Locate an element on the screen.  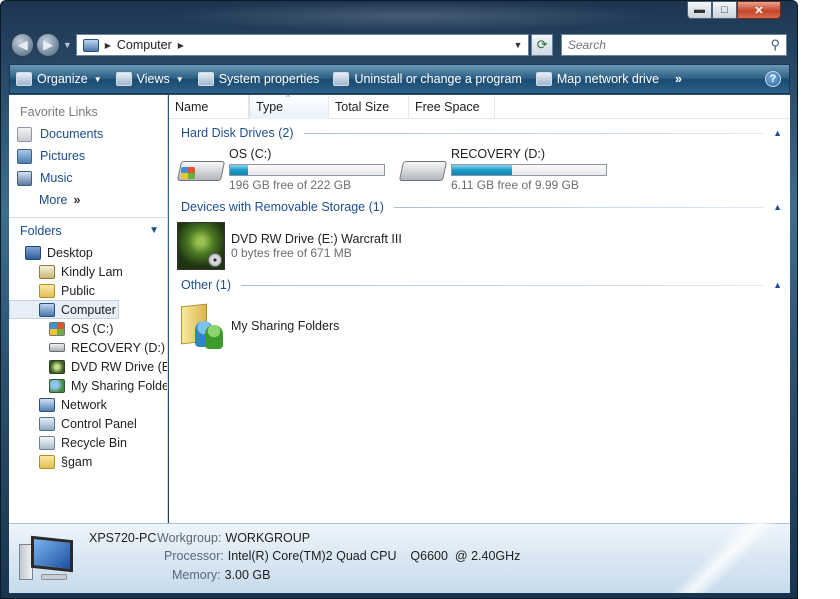
tree-item-recovery-d: RECOVERY (D:) is located at coordinates (88, 347).